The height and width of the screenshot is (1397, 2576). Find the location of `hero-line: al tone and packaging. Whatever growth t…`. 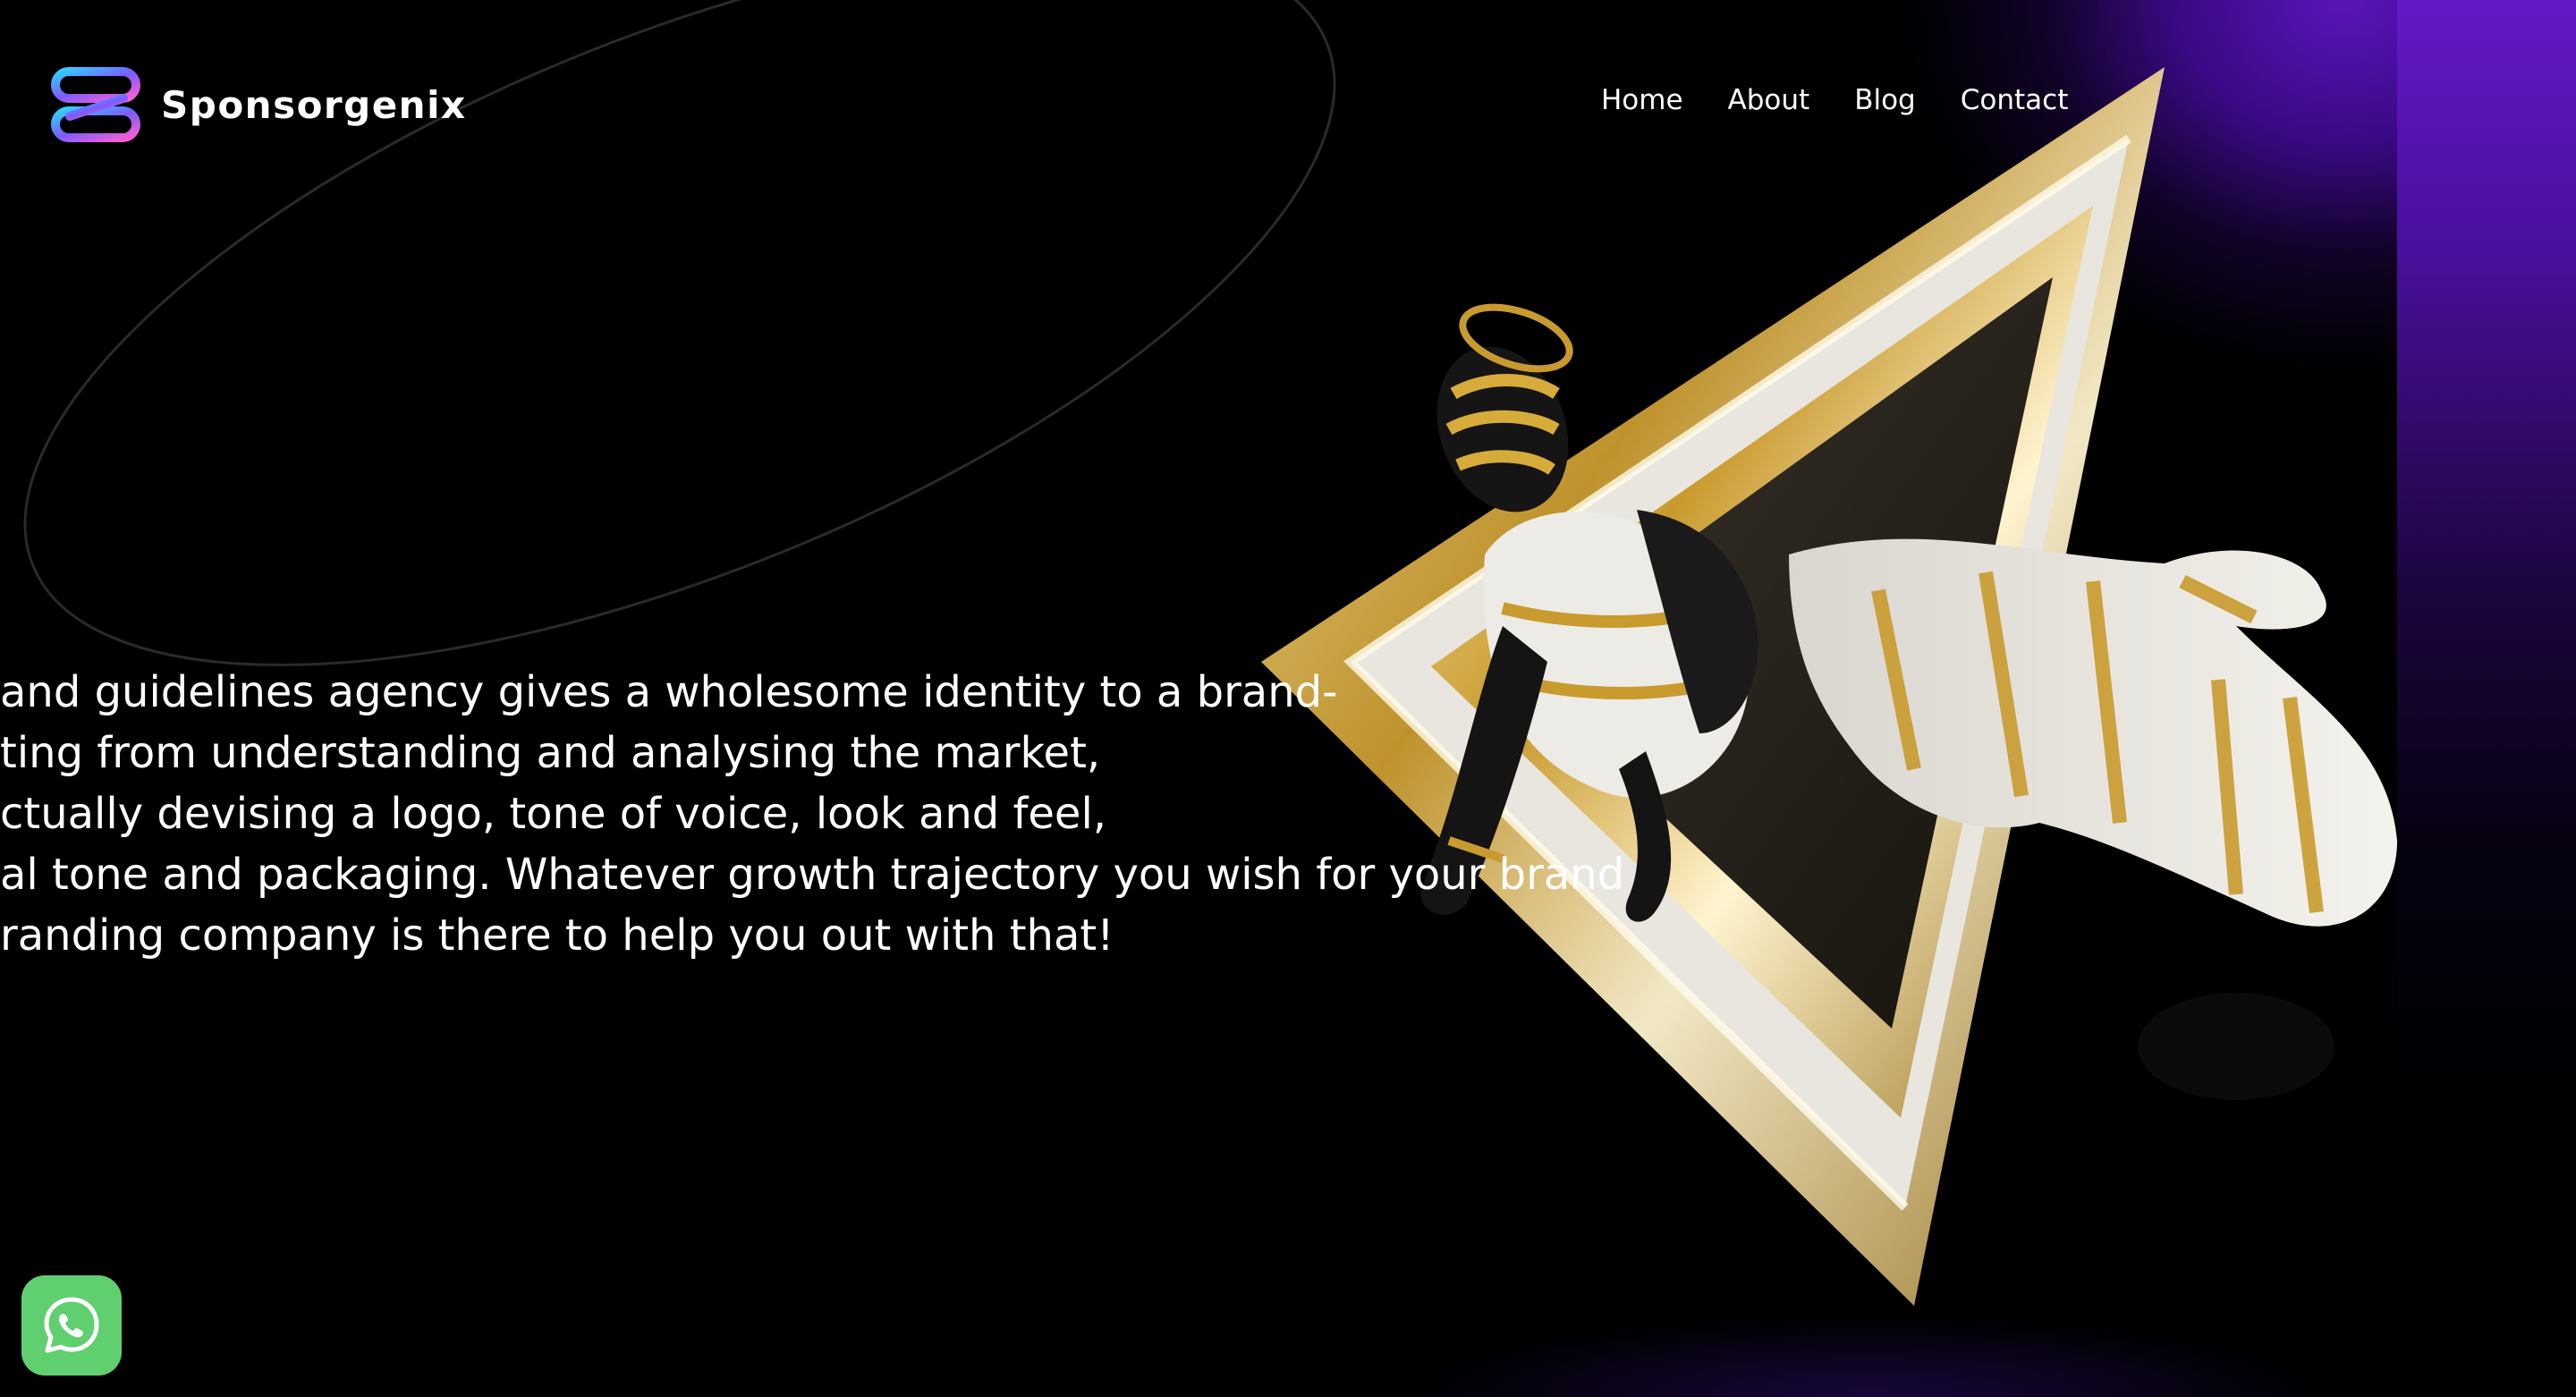

hero-line: al tone and packaging. Whatever growth t… is located at coordinates (812, 875).